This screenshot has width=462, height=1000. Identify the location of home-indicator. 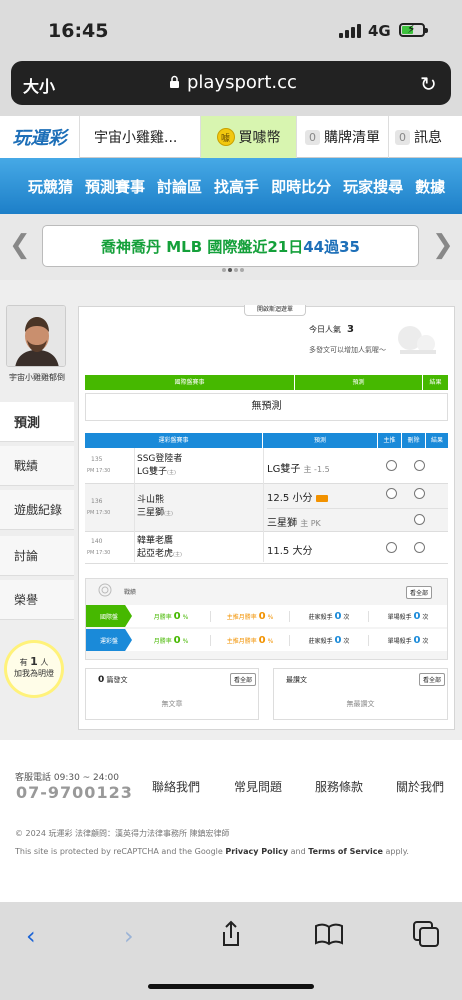
(231, 986).